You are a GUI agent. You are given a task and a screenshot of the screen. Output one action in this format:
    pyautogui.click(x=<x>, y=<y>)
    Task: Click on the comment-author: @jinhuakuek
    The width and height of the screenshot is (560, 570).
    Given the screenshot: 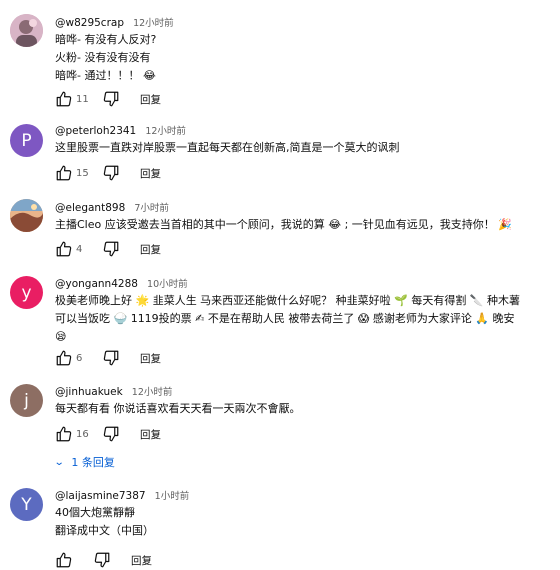 What is the action you would take?
    pyautogui.click(x=89, y=392)
    